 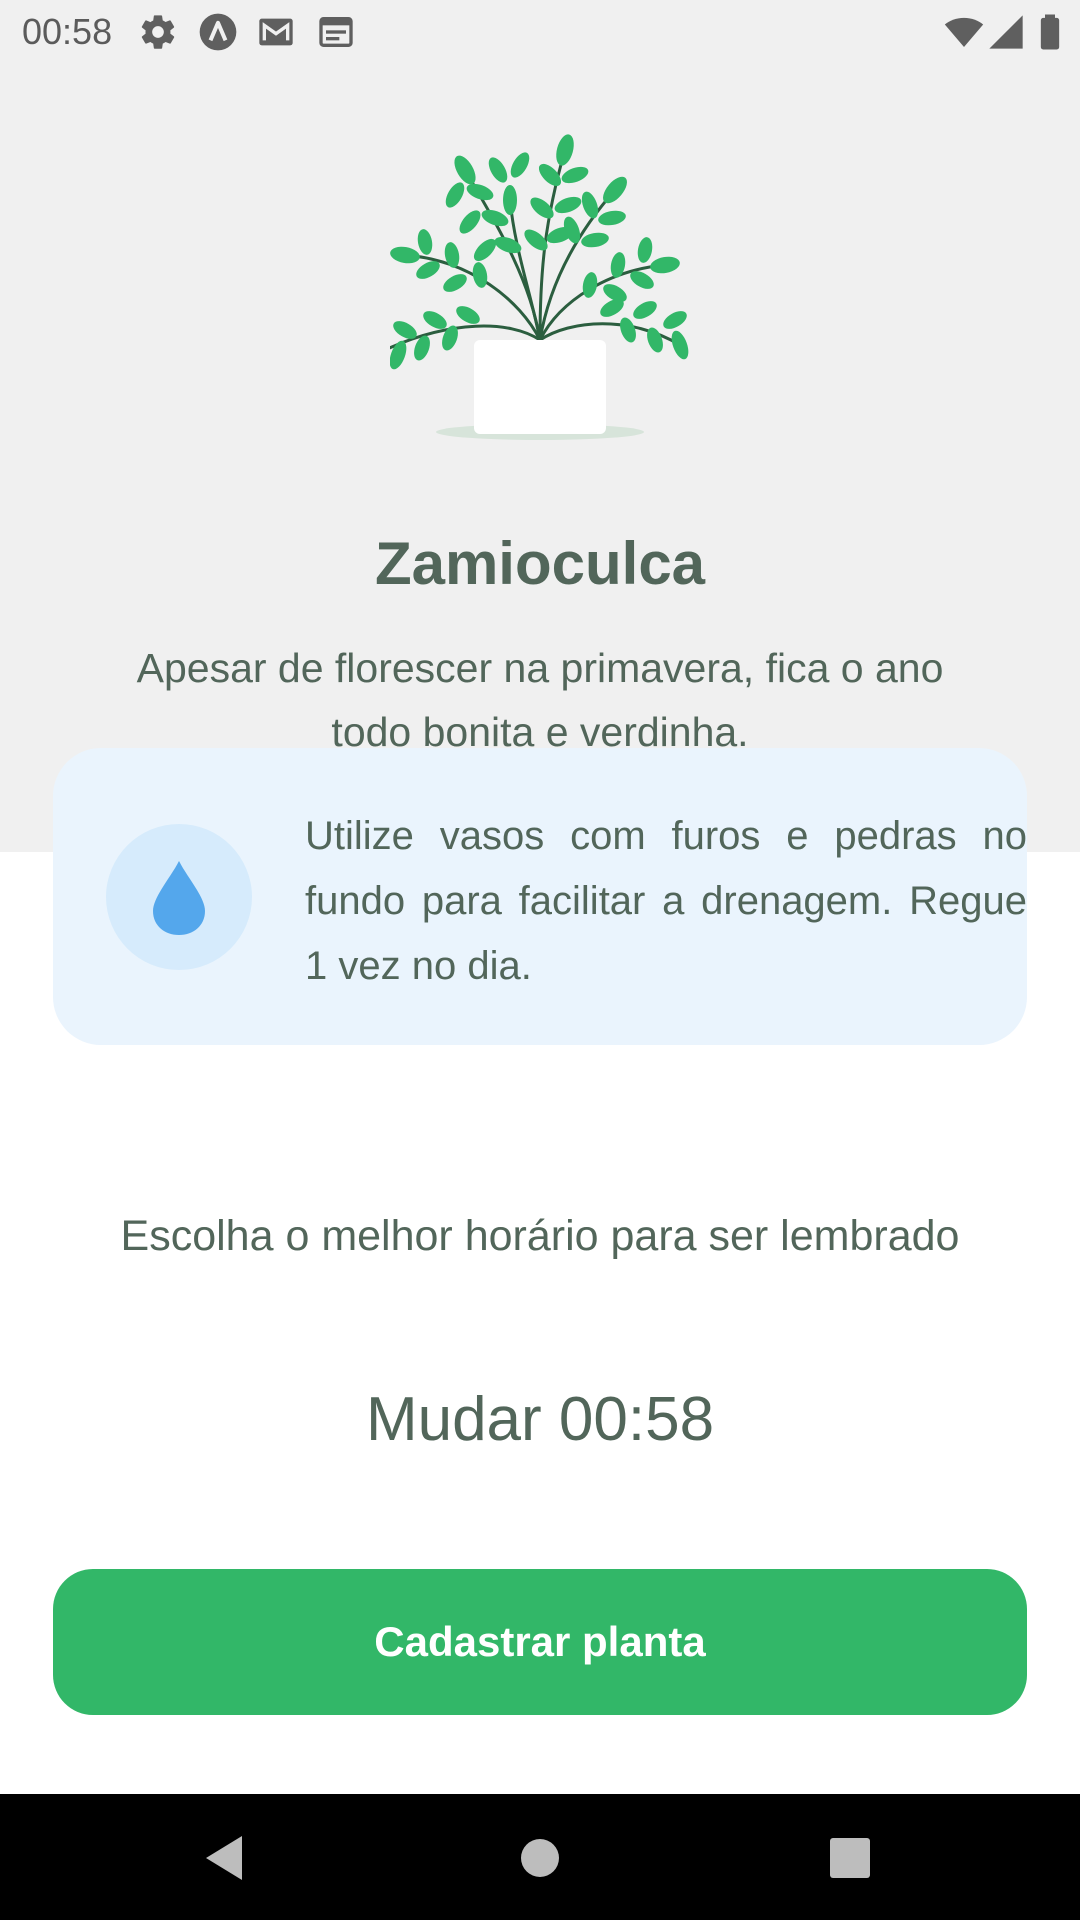 I want to click on potted-plant-illustration, so click(x=536, y=288).